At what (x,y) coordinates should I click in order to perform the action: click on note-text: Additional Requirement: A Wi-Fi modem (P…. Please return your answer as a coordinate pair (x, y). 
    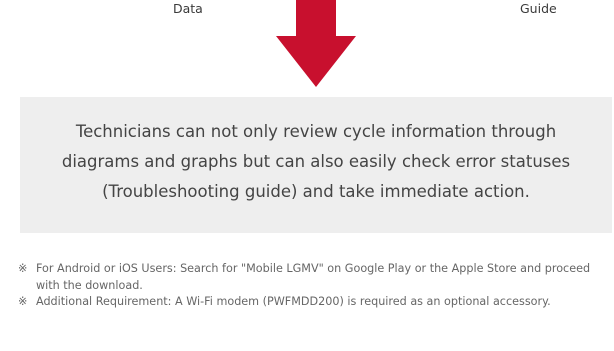
    Looking at the image, I should click on (293, 301).